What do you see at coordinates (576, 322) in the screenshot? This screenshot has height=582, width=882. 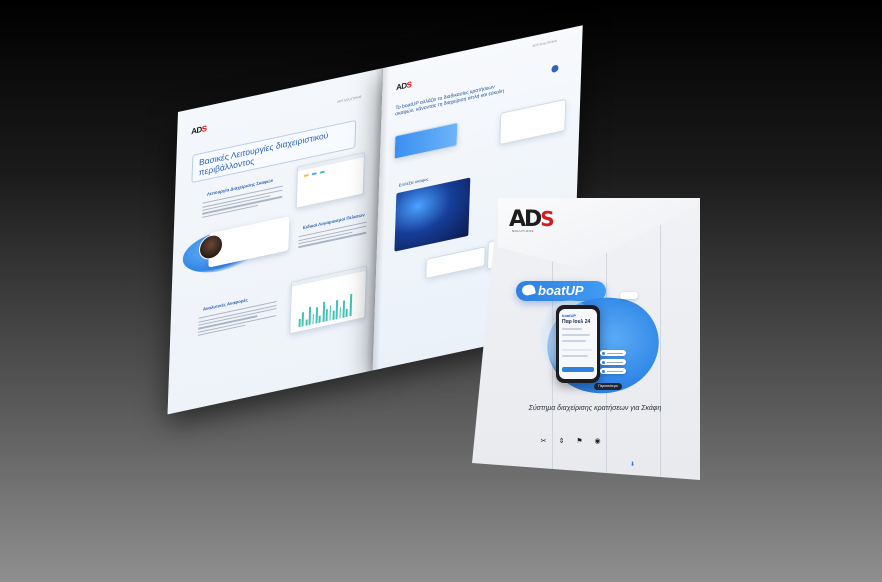 I see `phone-date: Παρ Ιουλ 24` at bounding box center [576, 322].